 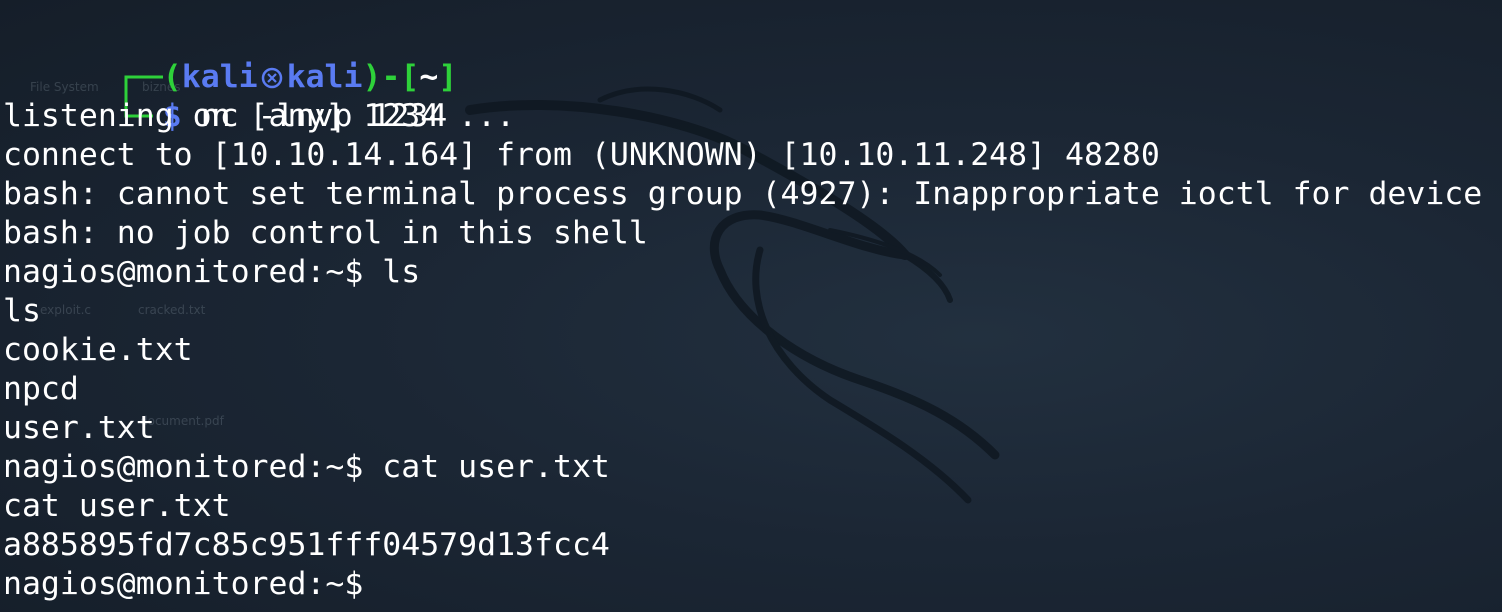 I want to click on prompt-line-command: $ nc -lnvp 1234, so click(x=752, y=96).